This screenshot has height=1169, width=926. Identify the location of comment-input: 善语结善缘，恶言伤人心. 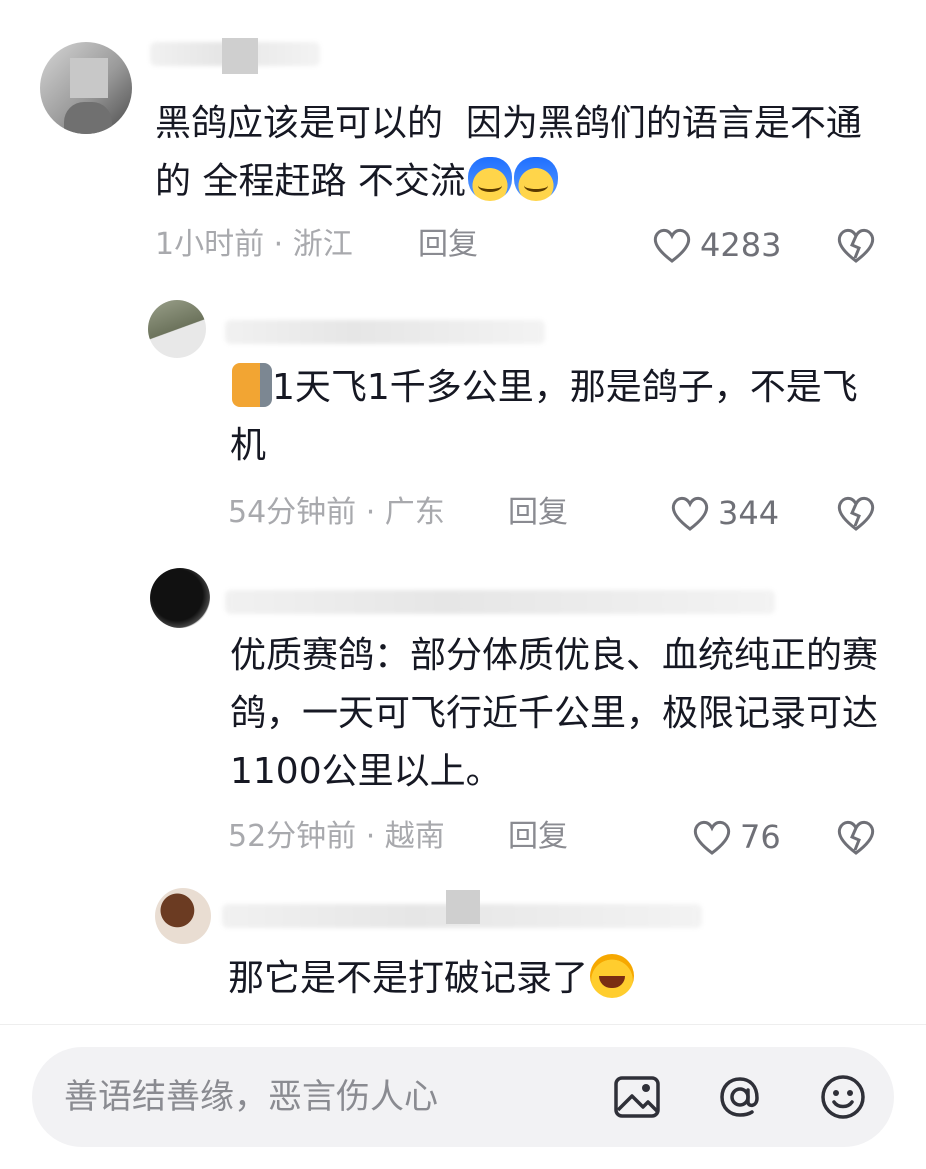
(463, 1097).